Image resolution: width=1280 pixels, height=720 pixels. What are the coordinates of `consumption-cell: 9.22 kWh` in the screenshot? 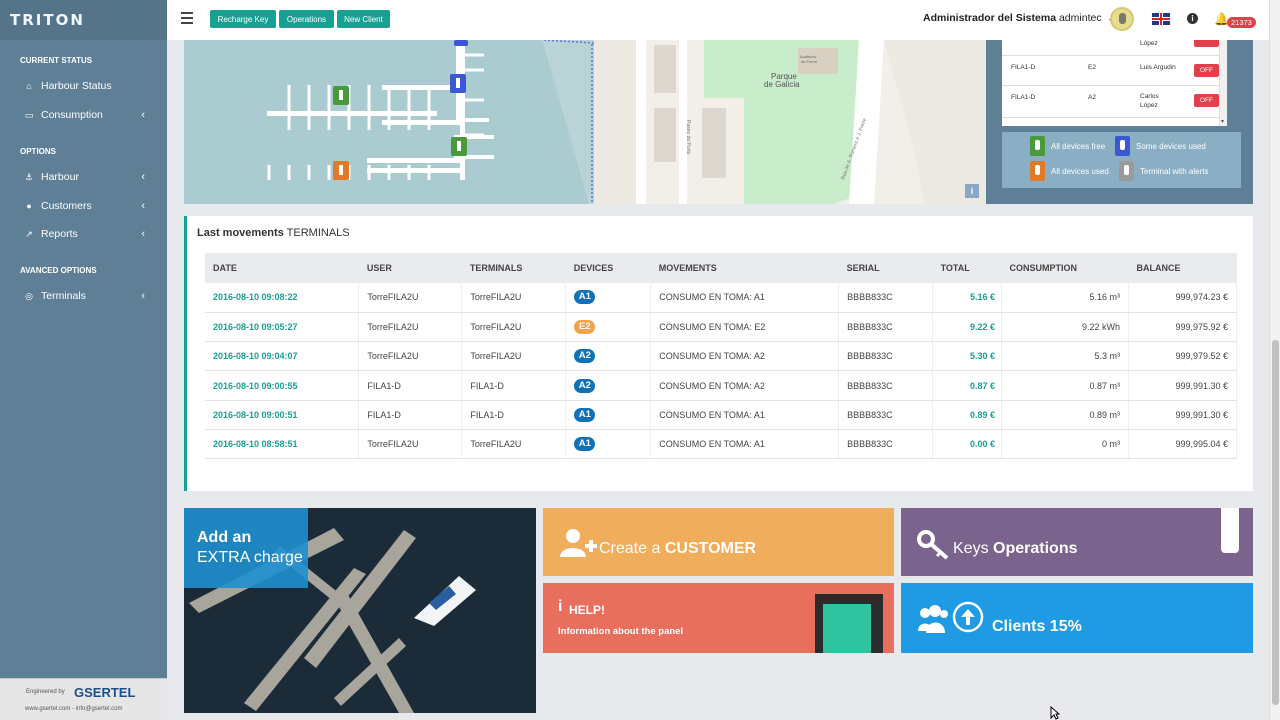 It's located at (1065, 327).